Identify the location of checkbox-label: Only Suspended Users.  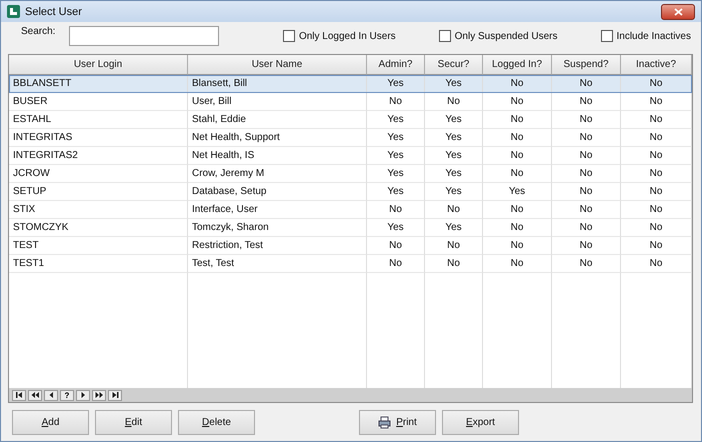
(506, 36).